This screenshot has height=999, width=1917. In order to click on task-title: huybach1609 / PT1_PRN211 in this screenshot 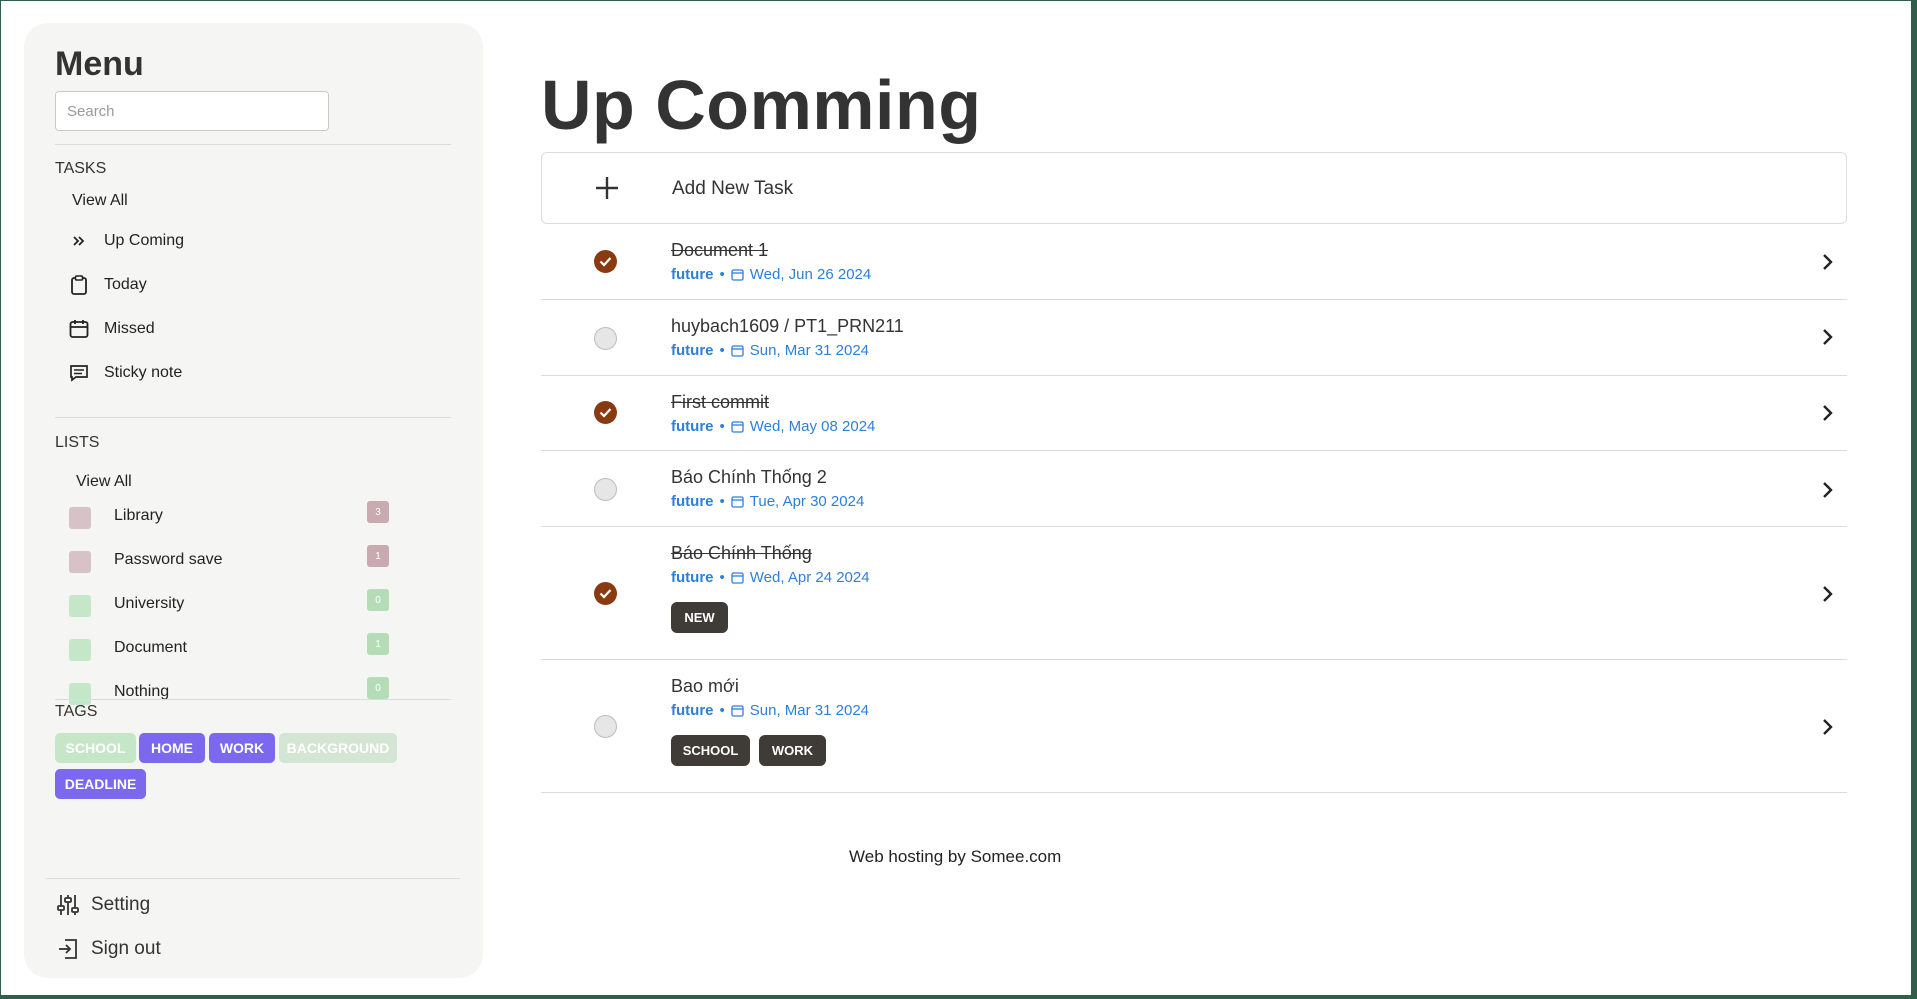, I will do `click(787, 326)`.